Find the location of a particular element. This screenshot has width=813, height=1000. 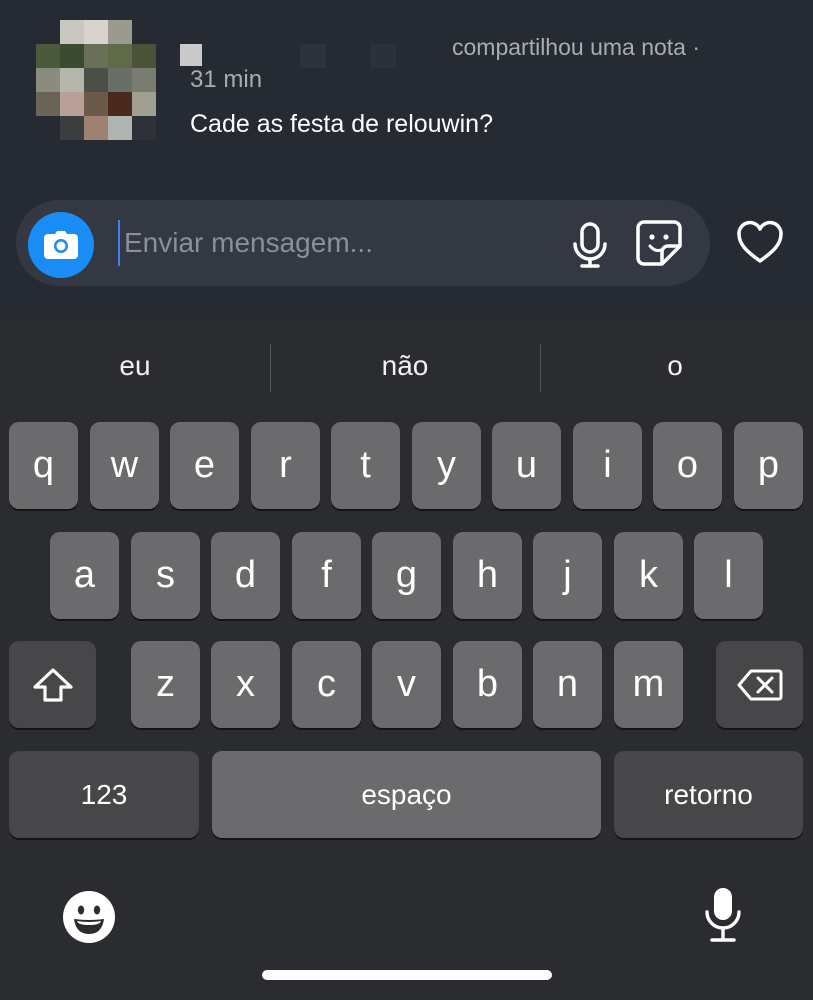

shift-icon is located at coordinates (52, 684).